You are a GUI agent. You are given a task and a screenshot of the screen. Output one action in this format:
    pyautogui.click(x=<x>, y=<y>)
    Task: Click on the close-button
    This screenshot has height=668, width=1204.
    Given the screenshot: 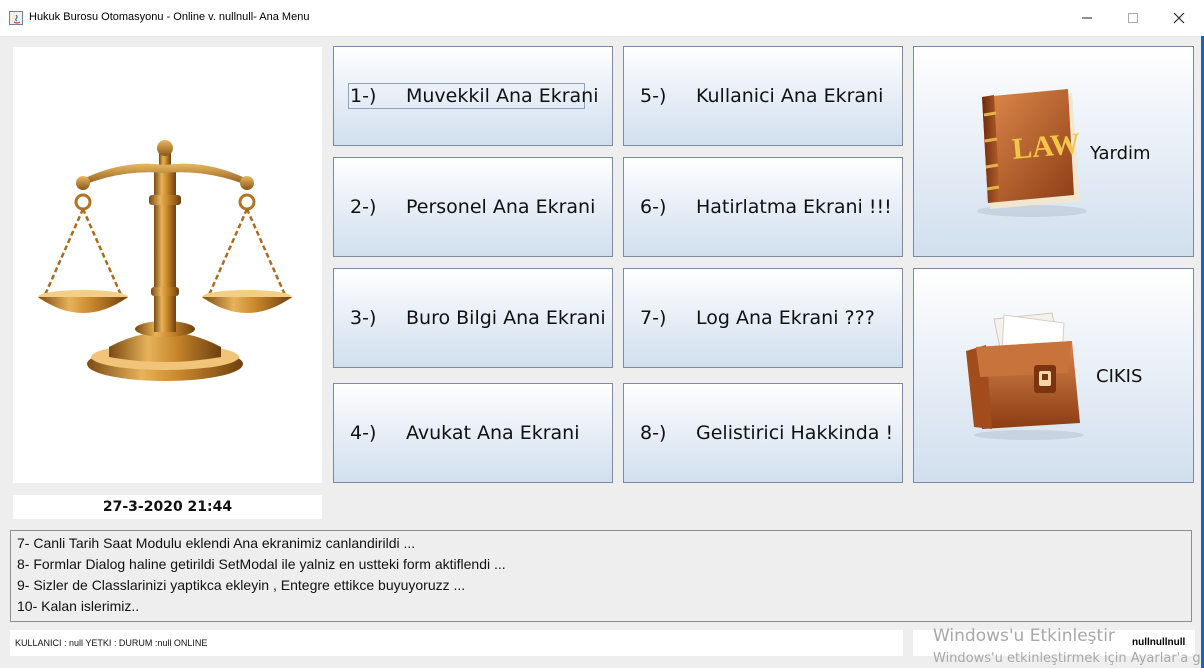 What is the action you would take?
    pyautogui.click(x=1179, y=18)
    